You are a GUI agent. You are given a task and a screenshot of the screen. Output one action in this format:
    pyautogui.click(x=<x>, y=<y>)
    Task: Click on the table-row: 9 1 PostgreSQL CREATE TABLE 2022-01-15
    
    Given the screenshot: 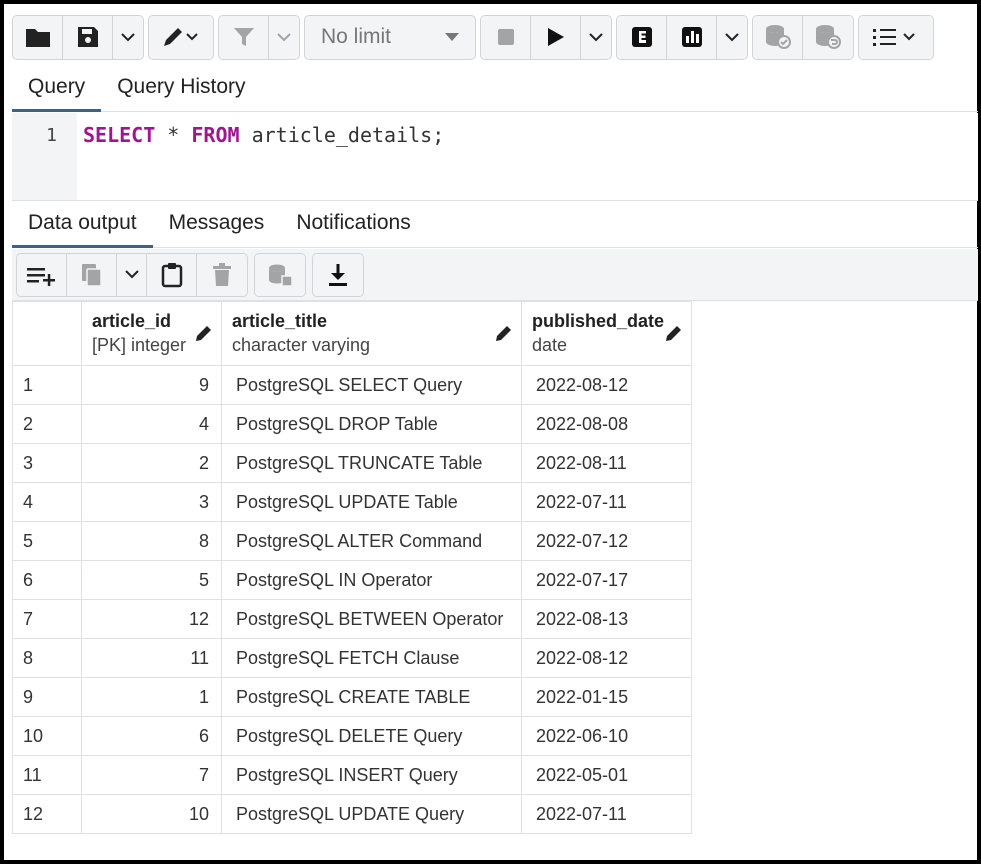 What is the action you would take?
    pyautogui.click(x=352, y=697)
    